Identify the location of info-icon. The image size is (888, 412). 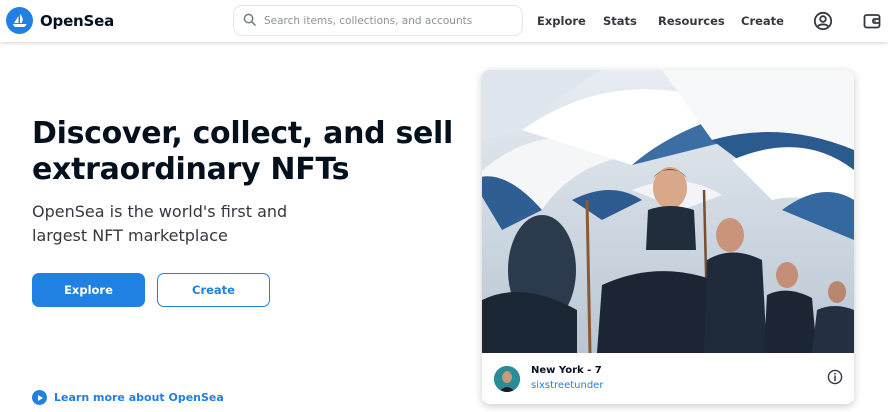
(835, 377).